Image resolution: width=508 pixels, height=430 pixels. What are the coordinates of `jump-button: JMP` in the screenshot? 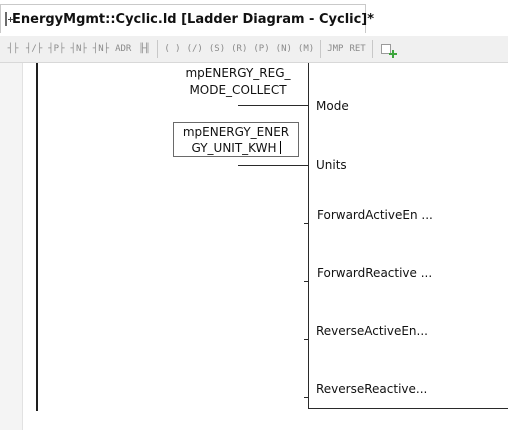 It's located at (335, 49).